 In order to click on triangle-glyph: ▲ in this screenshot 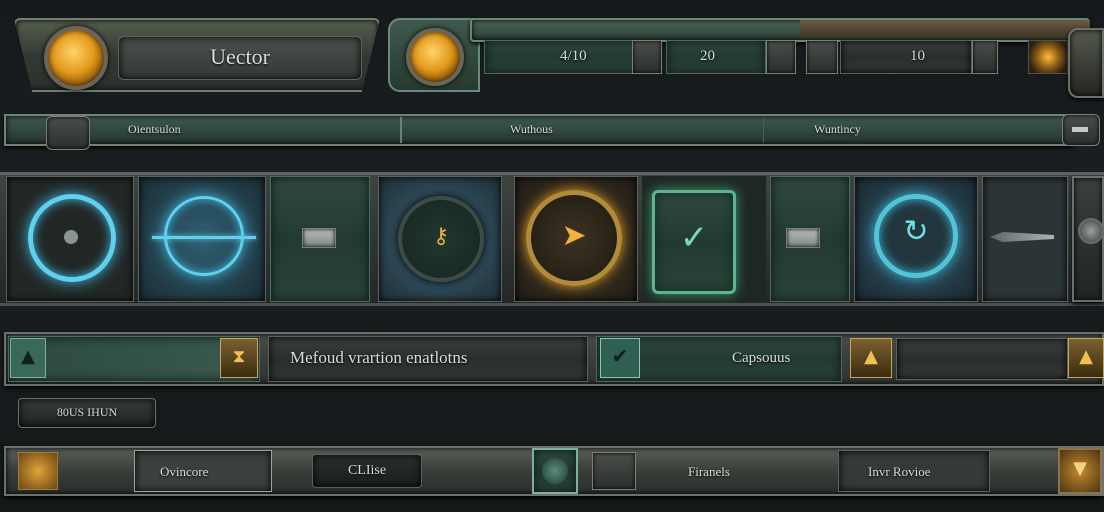, I will do `click(28, 356)`.